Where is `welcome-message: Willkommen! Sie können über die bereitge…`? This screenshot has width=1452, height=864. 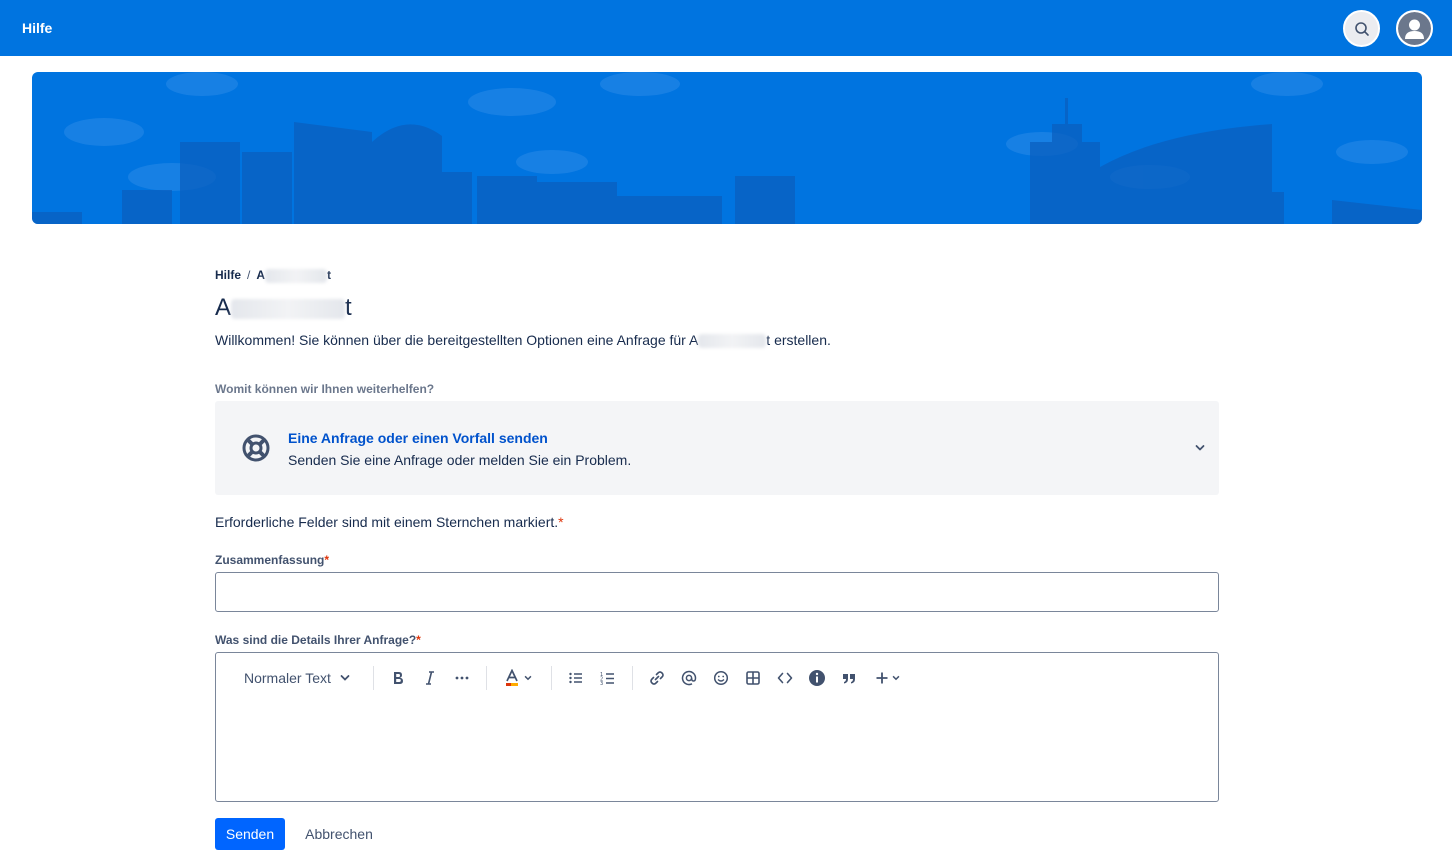
welcome-message: Willkommen! Sie können über die bereitge… is located at coordinates (523, 340).